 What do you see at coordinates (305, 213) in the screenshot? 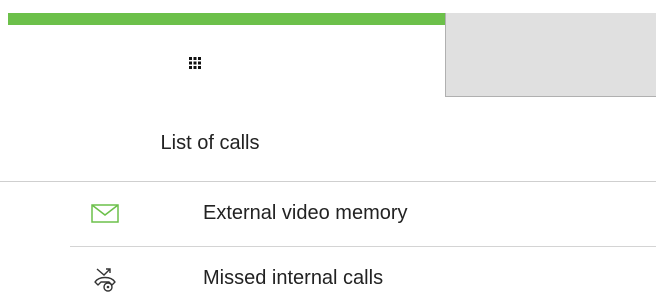
I see `list-item-label: External video memory` at bounding box center [305, 213].